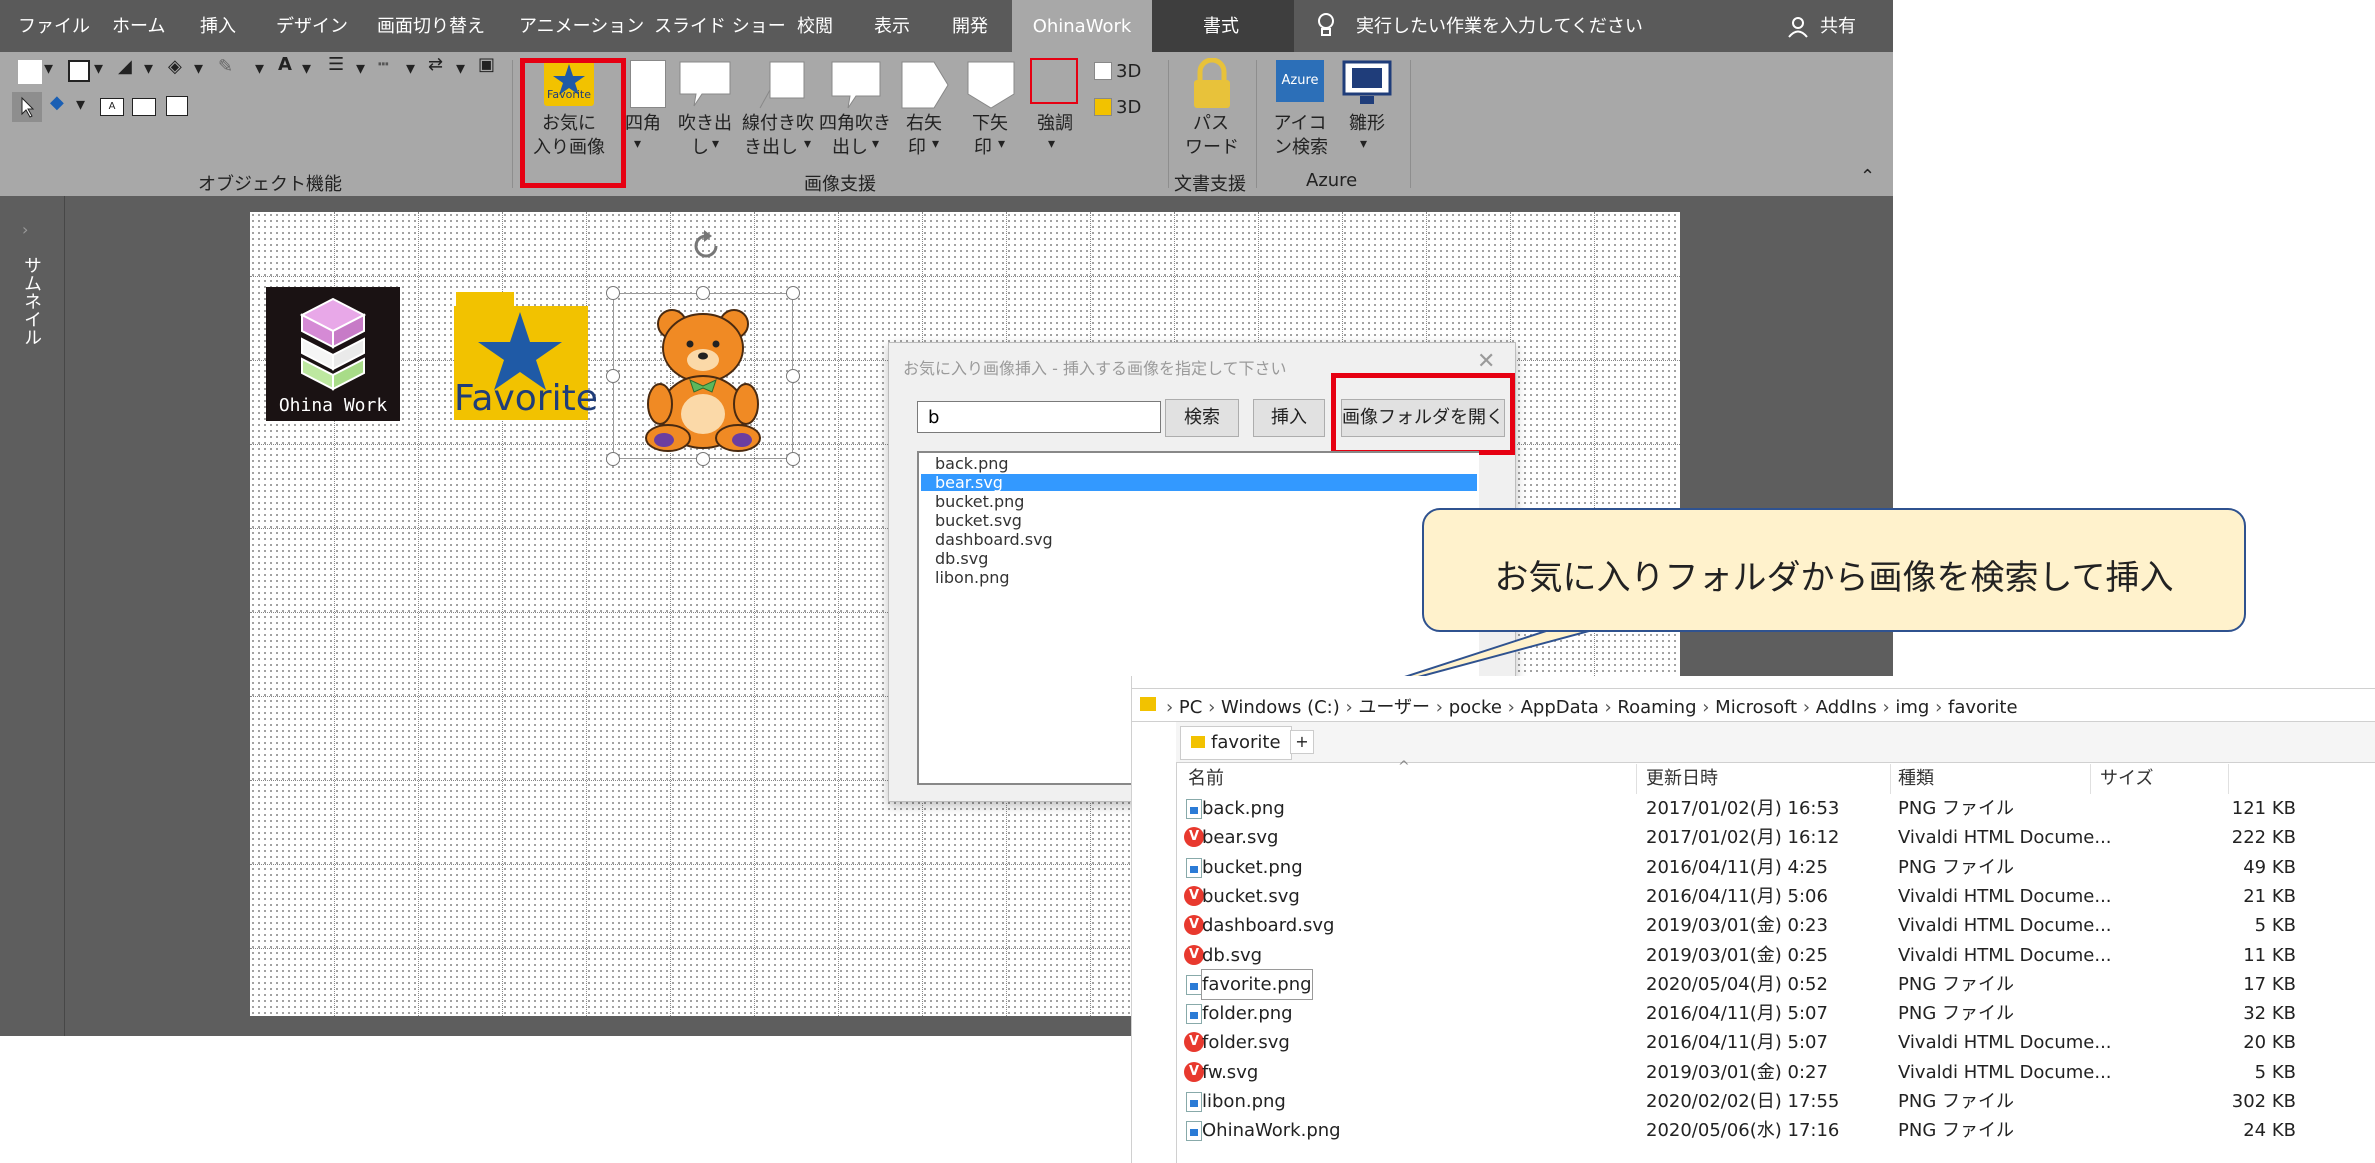 The width and height of the screenshot is (2375, 1163). Describe the element at coordinates (781, 88) in the screenshot. I see `line-callout-icon` at that location.